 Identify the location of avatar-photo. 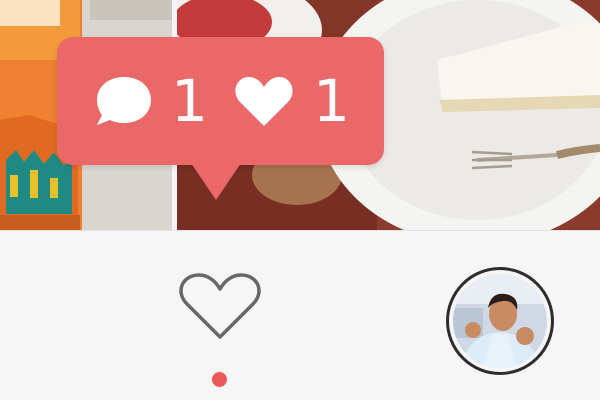
(500, 321).